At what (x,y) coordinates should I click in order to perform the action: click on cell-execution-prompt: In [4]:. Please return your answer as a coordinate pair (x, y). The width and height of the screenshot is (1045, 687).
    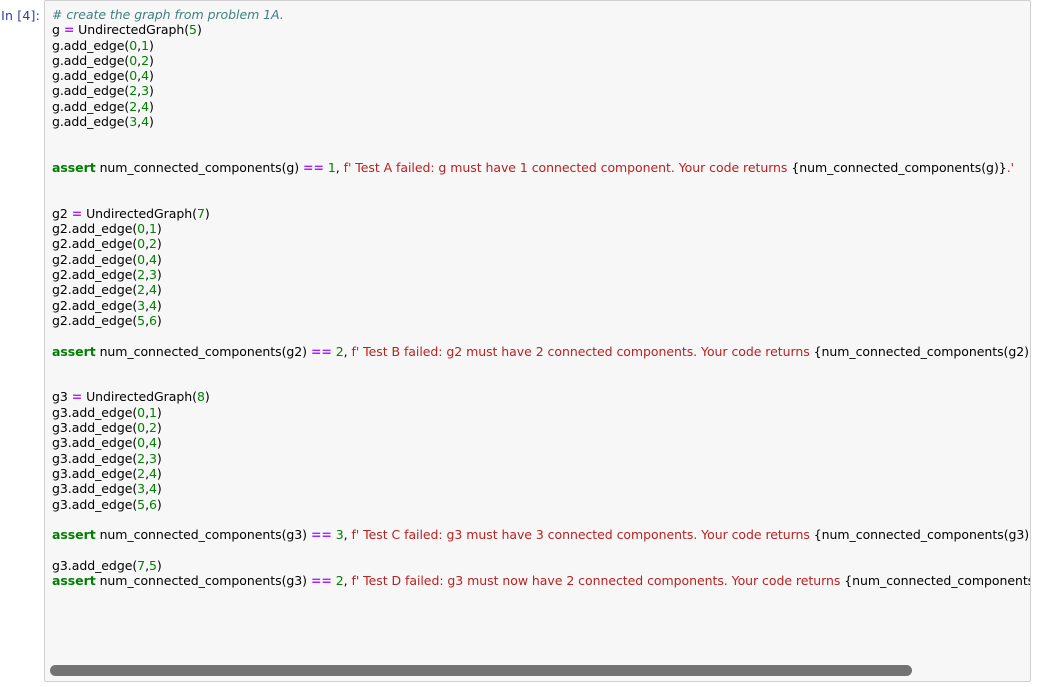
    Looking at the image, I should click on (22, 11).